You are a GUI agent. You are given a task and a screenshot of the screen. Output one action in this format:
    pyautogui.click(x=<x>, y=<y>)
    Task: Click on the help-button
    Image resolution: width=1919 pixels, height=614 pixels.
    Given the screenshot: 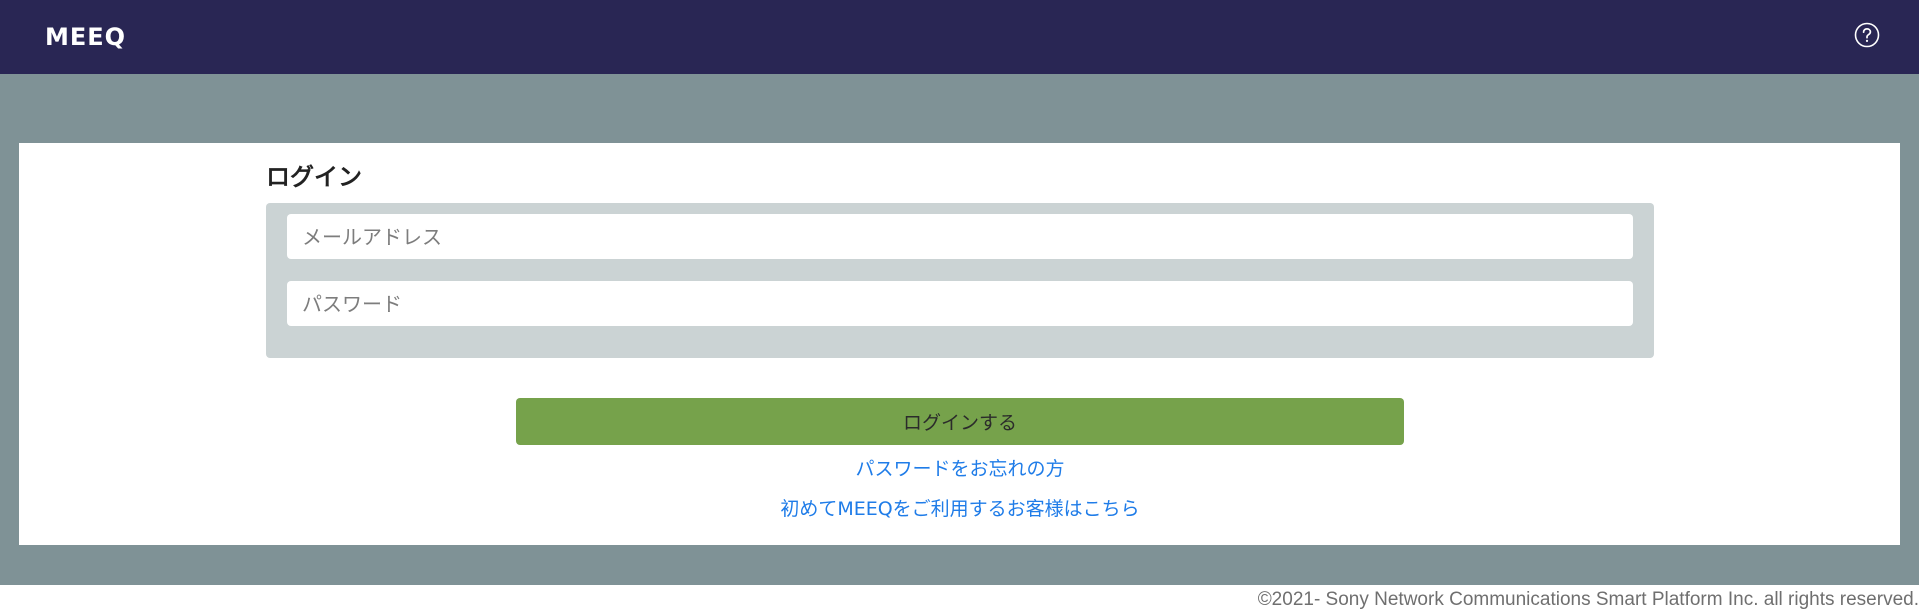 What is the action you would take?
    pyautogui.click(x=1867, y=35)
    